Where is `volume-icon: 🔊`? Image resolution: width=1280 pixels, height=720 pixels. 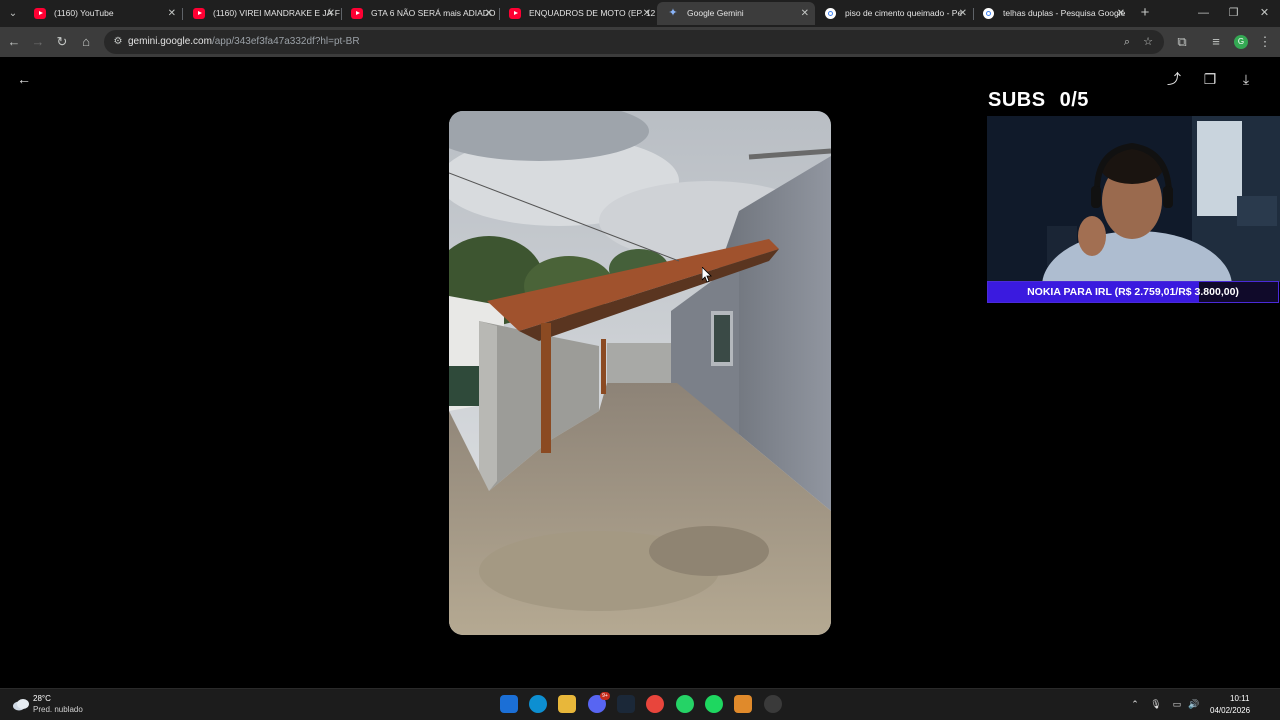
volume-icon: 🔊 is located at coordinates (1194, 704).